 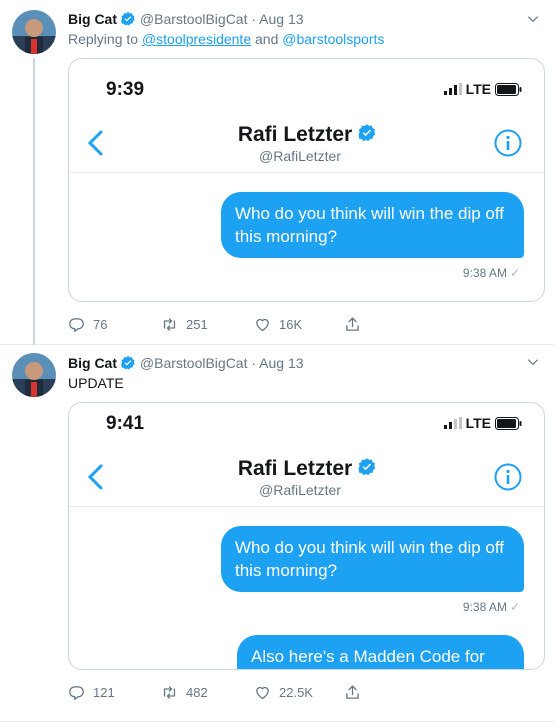 What do you see at coordinates (196, 39) in the screenshot?
I see `mention-link: @stoolpresidente` at bounding box center [196, 39].